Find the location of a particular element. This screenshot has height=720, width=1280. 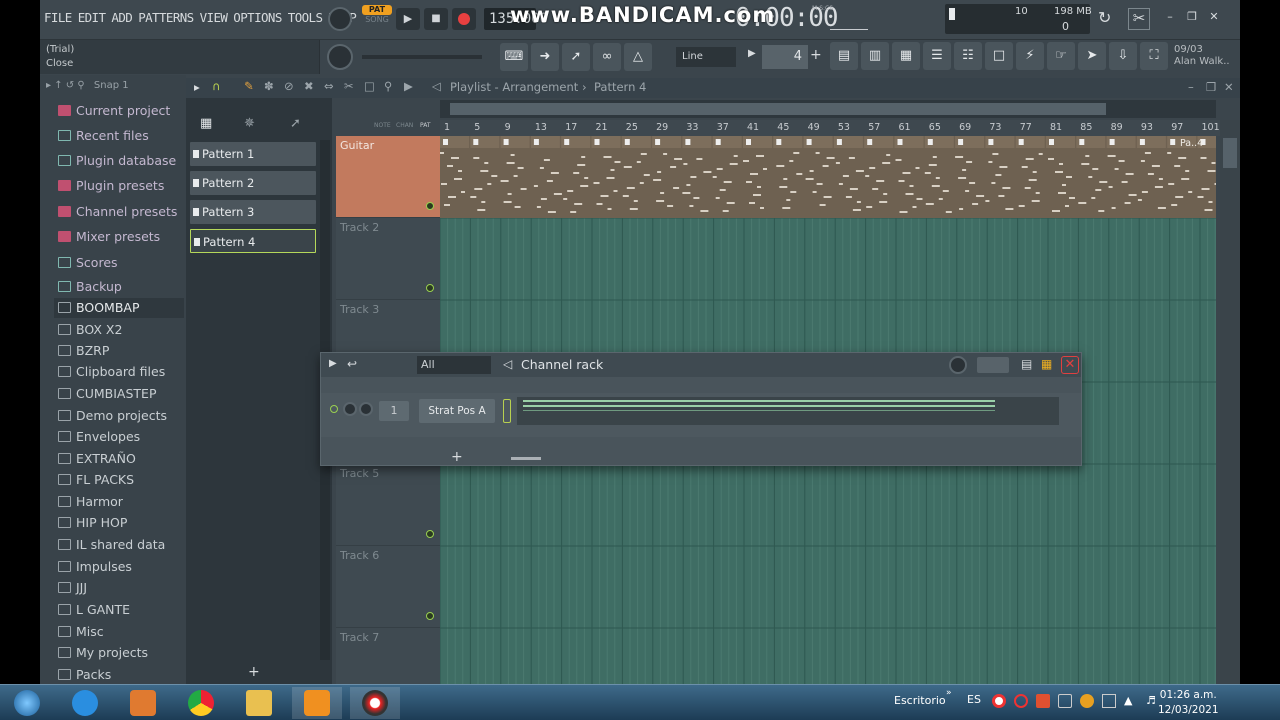

menu-view: VIEW is located at coordinates (214, 17).